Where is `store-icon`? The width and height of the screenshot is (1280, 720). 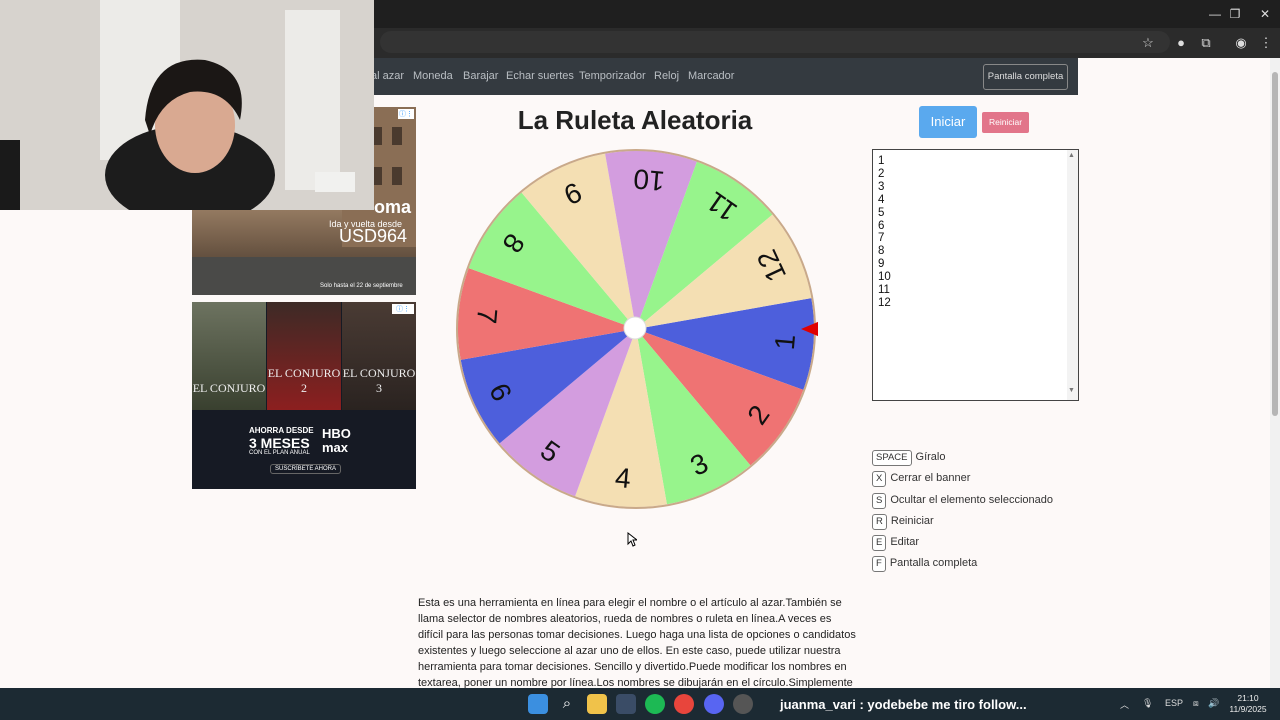
store-icon is located at coordinates (626, 704).